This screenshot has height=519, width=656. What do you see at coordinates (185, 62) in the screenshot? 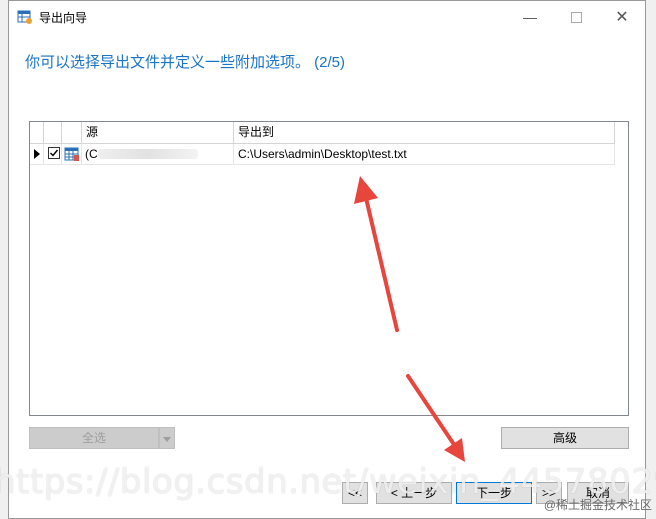
I see `wizard-step-heading: 你可以选择导出文件并定义一些附加选项。 (2/5)` at bounding box center [185, 62].